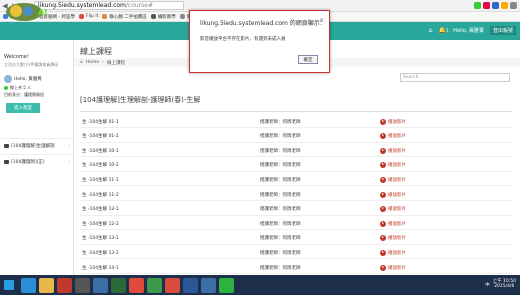 This screenshot has height=295, width=520. I want to click on chevron-left-icon: ‹, so click(69, 161).